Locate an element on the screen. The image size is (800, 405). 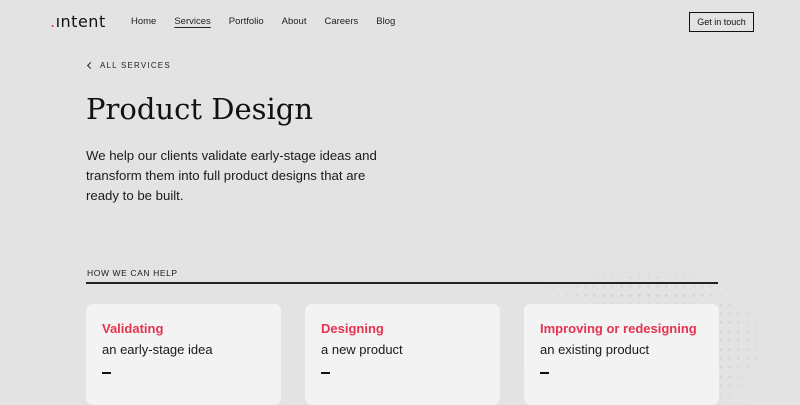
get-in-touch-button: Get in touch is located at coordinates (721, 22).